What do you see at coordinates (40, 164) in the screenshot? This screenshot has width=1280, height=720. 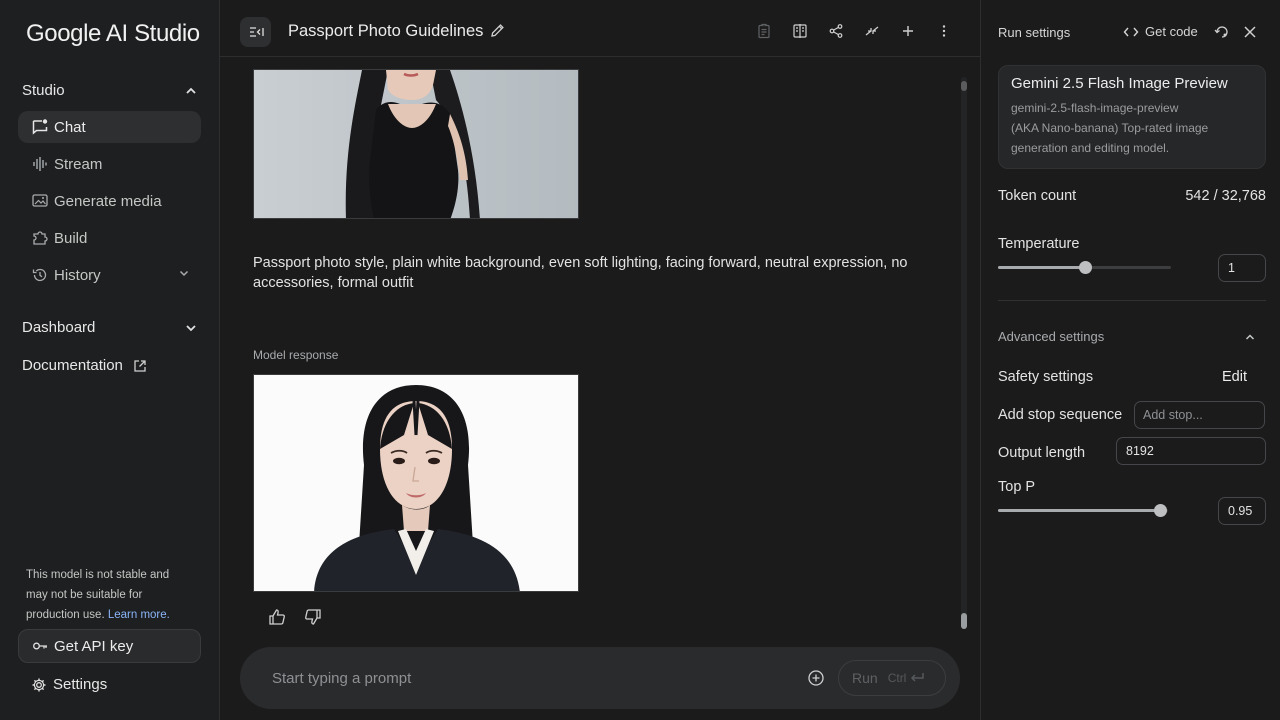 I see `waveform-icon` at bounding box center [40, 164].